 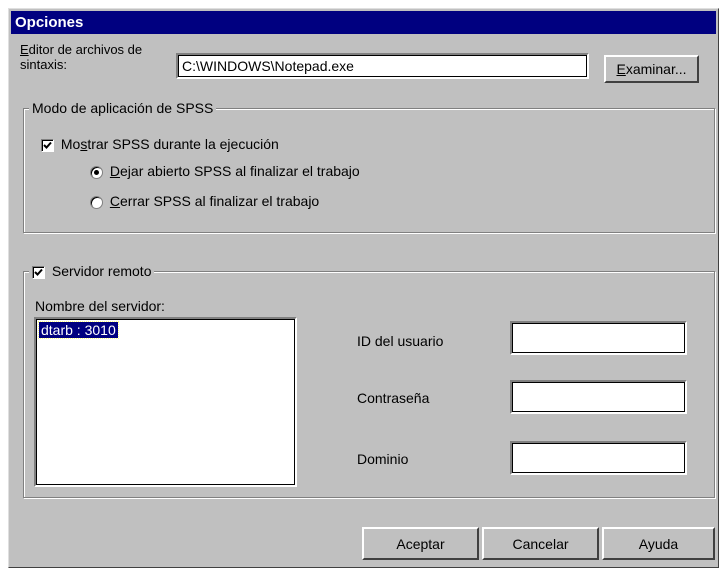 What do you see at coordinates (85, 49) in the screenshot?
I see `syntax-editor-label-line1: ditor de archivos de` at bounding box center [85, 49].